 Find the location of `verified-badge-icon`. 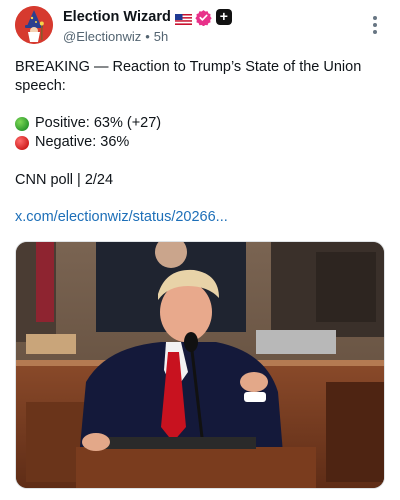

verified-badge-icon is located at coordinates (203, 17).